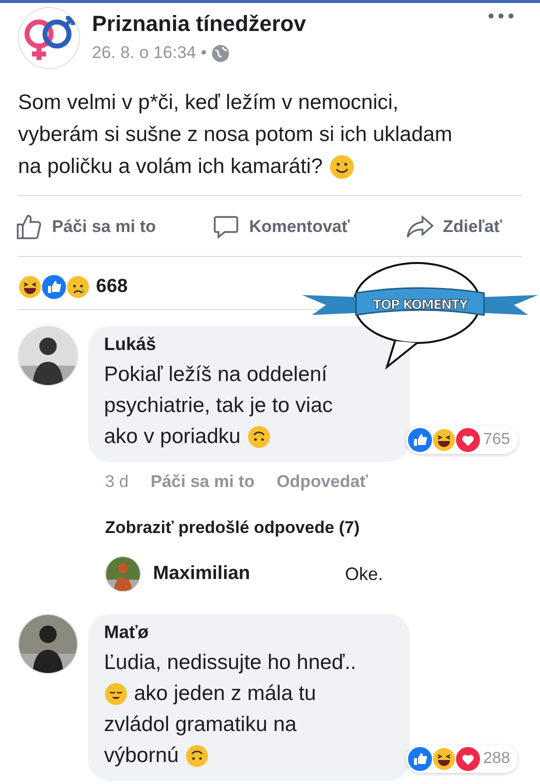 The height and width of the screenshot is (784, 540). What do you see at coordinates (200, 725) in the screenshot?
I see `comment-text-line: zvládol gramatiku na` at bounding box center [200, 725].